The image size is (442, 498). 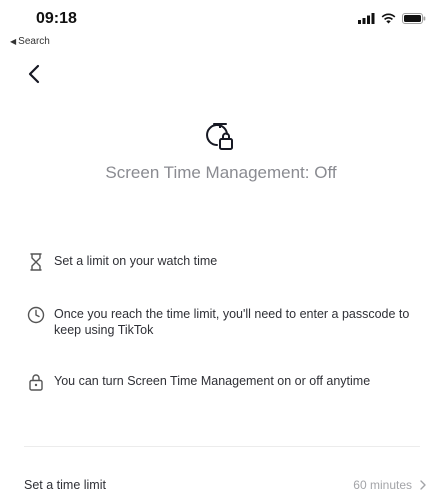 I want to click on set-time-limit-label: Set a time limit, so click(x=65, y=485).